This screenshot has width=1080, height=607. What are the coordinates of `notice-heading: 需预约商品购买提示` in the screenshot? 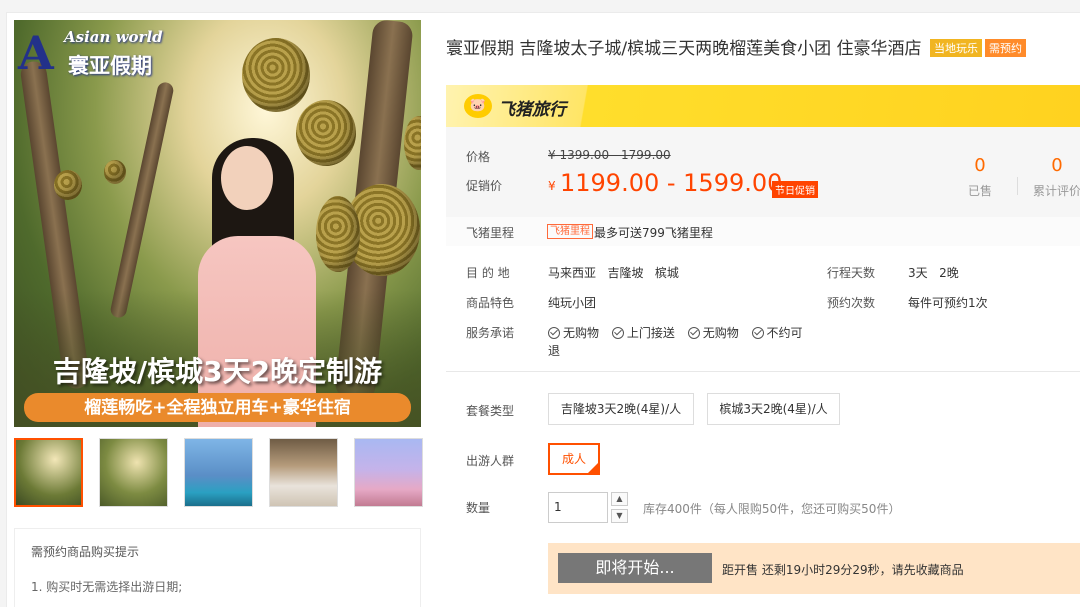 It's located at (85, 552).